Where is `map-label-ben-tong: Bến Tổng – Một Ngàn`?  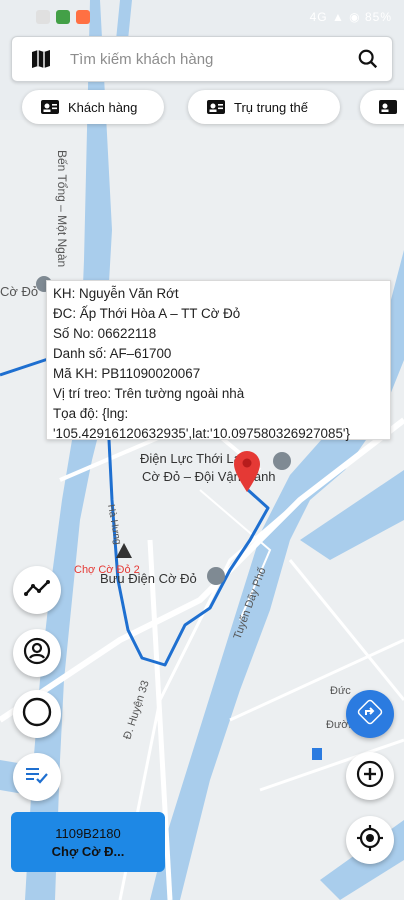 map-label-ben-tong: Bến Tổng – Một Ngàn is located at coordinates (62, 208).